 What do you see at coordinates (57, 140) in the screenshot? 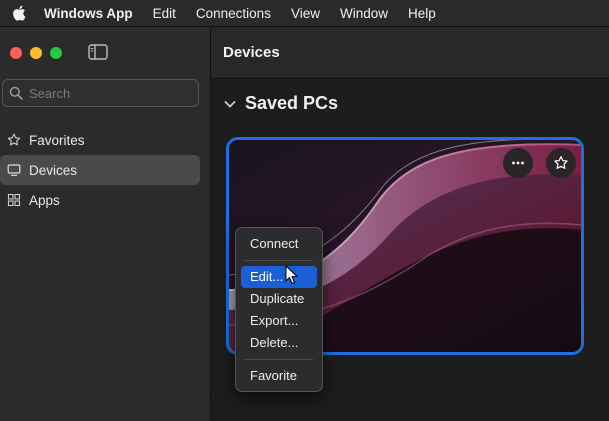
I see `sidebar-item-label: Favorites` at bounding box center [57, 140].